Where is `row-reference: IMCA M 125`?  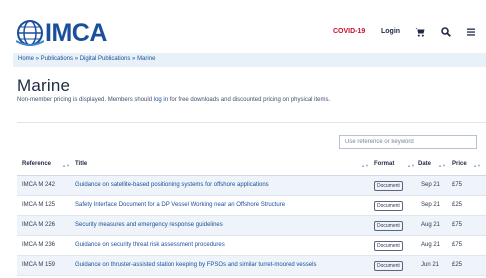
row-reference: IMCA M 125 is located at coordinates (39, 205).